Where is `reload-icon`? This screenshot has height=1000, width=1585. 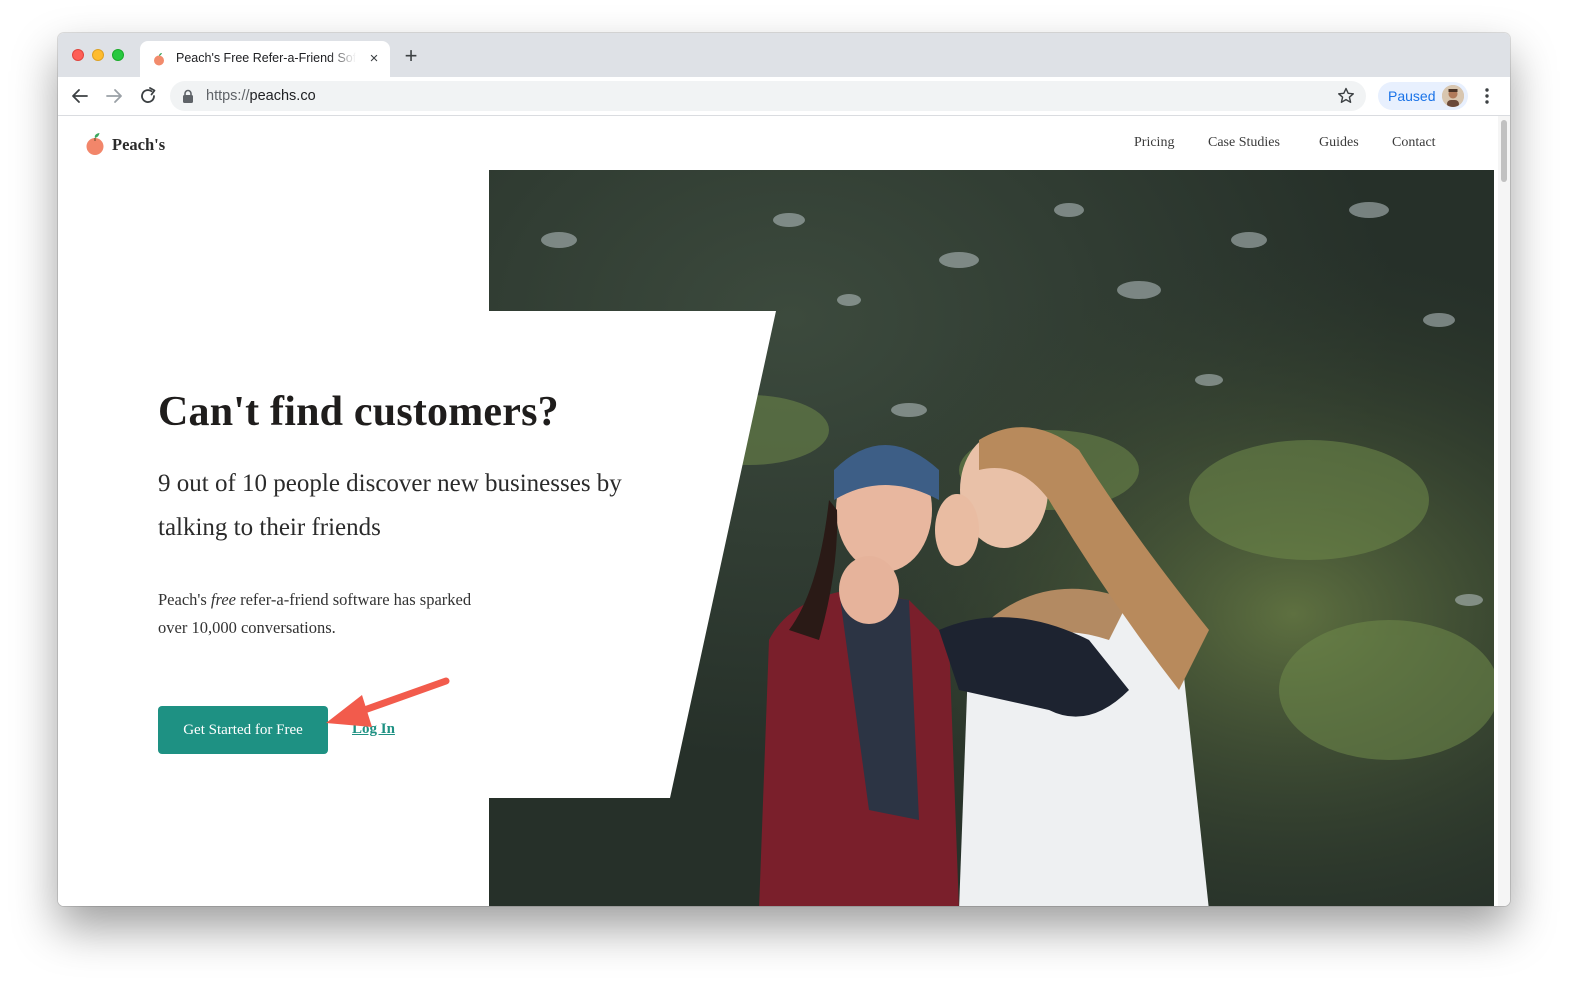 reload-icon is located at coordinates (148, 96).